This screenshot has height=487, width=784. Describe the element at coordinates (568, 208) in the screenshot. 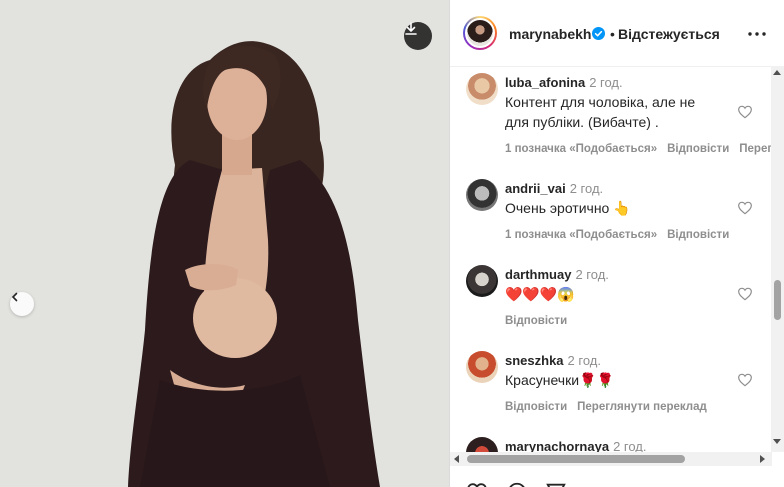

I see `comment-text: Очень эротично 👆` at that location.